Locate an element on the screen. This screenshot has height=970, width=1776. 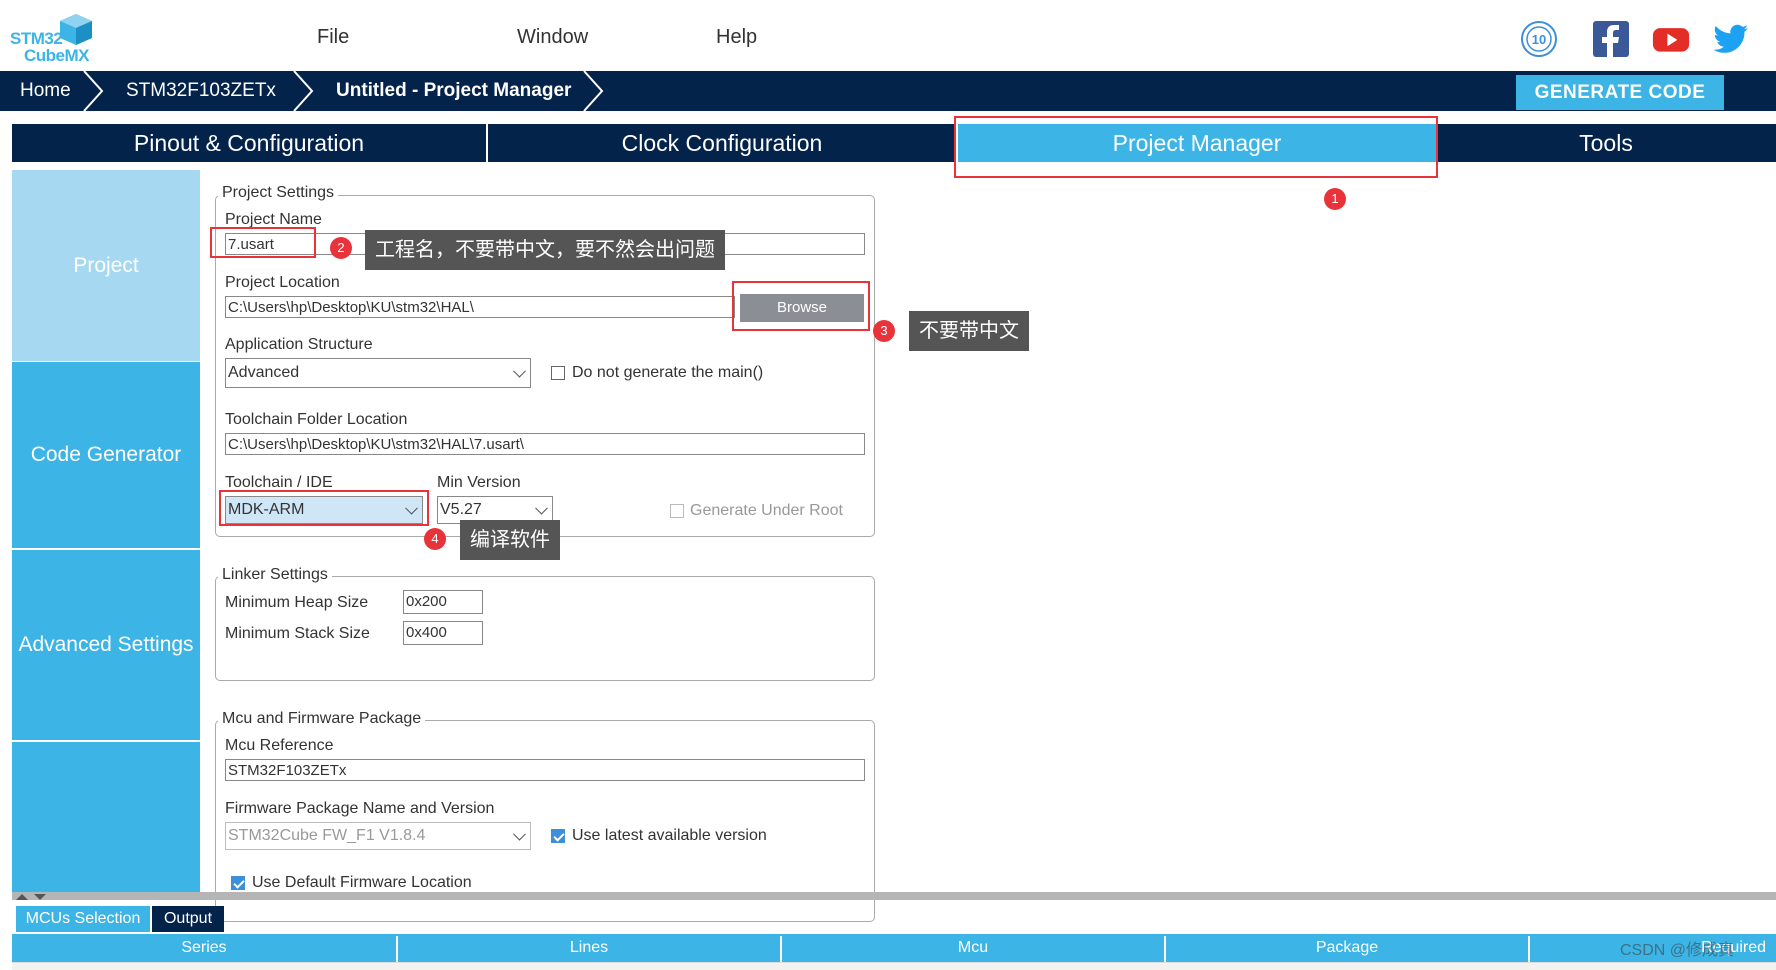
tab-pinout-configuration: Pinout & Configuration is located at coordinates (249, 143).